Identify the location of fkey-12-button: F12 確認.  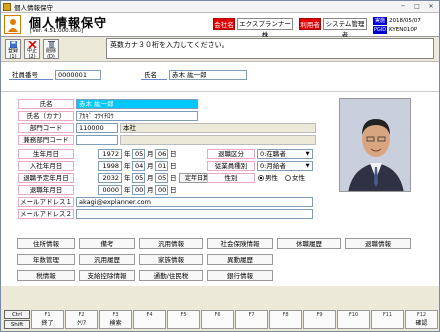
(421, 319).